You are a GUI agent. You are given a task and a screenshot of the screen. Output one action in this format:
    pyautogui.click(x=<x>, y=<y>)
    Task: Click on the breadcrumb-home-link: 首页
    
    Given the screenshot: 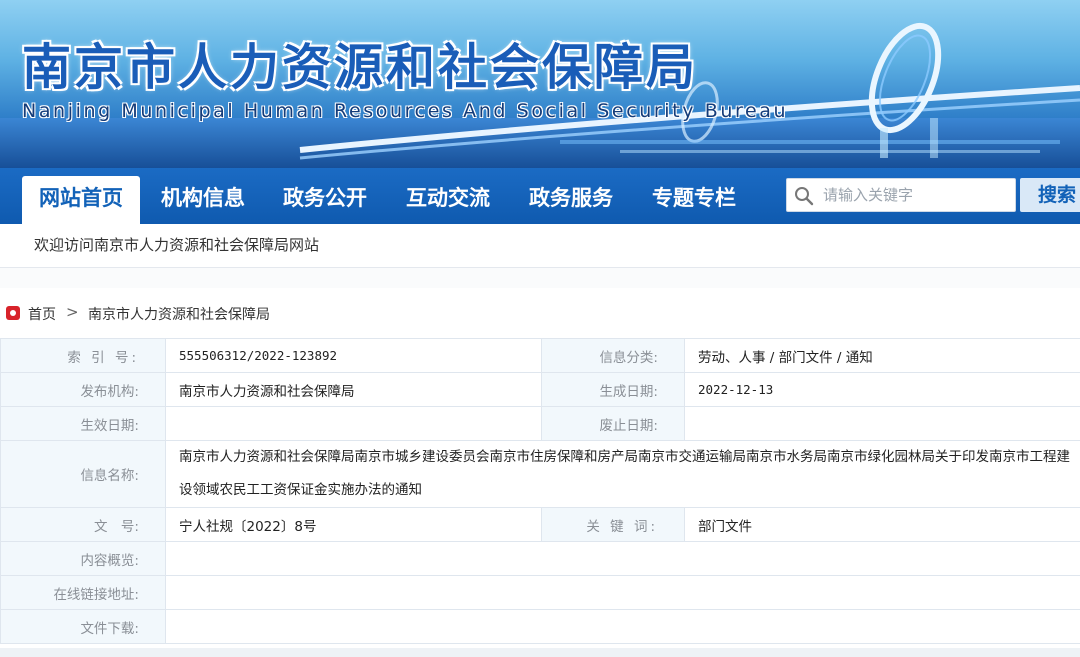 What is the action you would take?
    pyautogui.click(x=42, y=314)
    